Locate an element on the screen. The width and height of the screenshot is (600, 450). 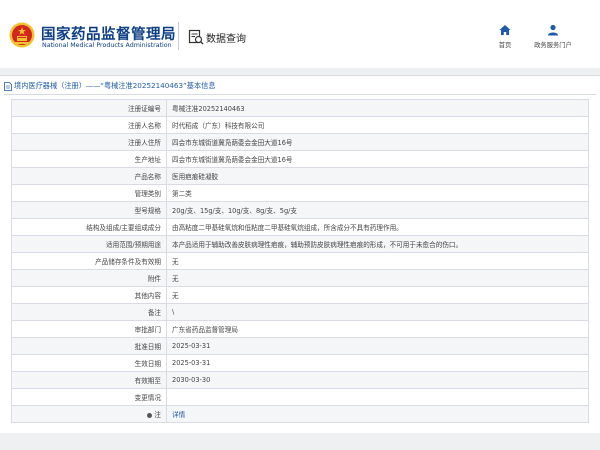
field-value: 2030-03-30 is located at coordinates (377, 380).